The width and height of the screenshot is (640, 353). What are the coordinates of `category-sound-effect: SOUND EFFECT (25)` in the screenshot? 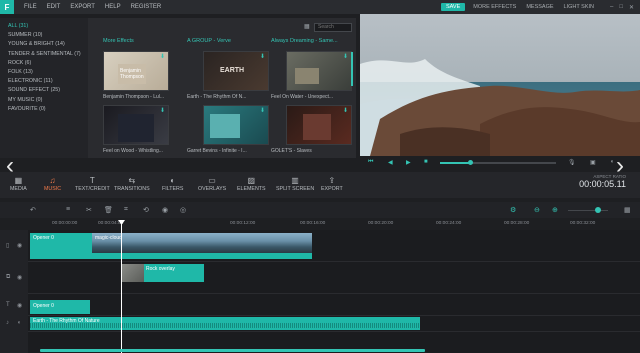 It's located at (44, 90).